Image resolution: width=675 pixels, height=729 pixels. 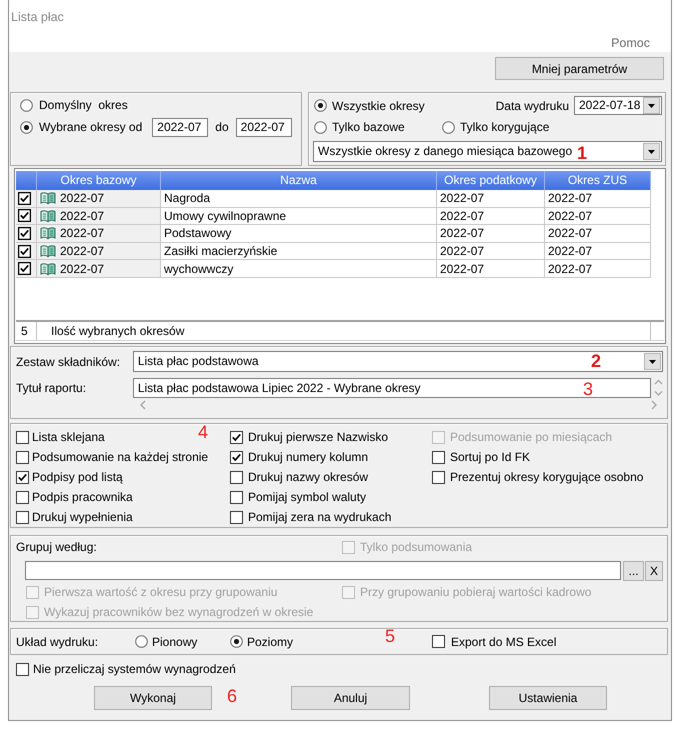 What do you see at coordinates (77, 477) in the screenshot?
I see `option-label: Podpisy pod listą` at bounding box center [77, 477].